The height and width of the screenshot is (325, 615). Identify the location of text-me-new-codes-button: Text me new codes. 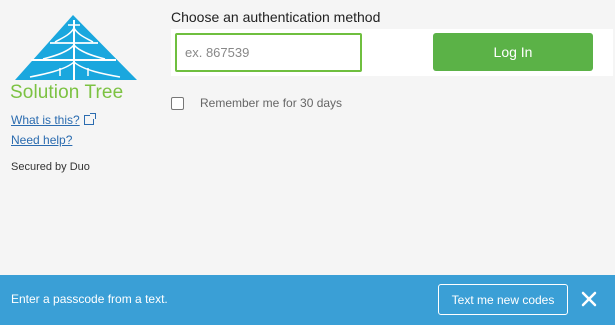
(503, 299).